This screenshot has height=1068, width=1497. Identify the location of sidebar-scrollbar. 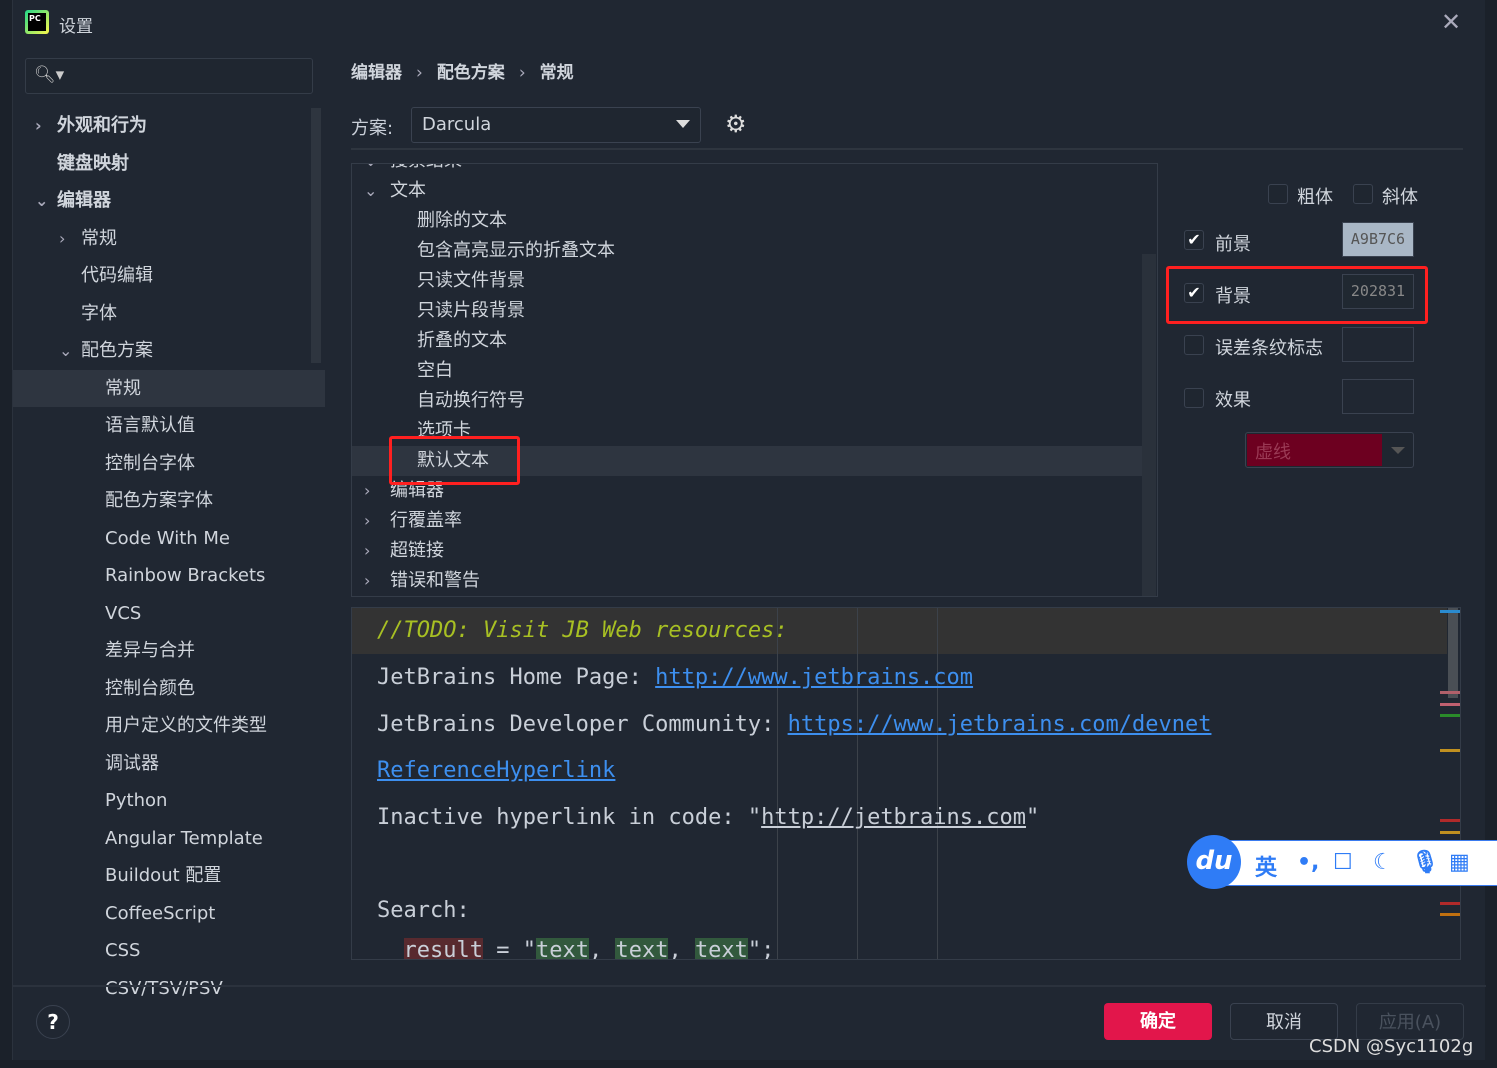
(316, 235).